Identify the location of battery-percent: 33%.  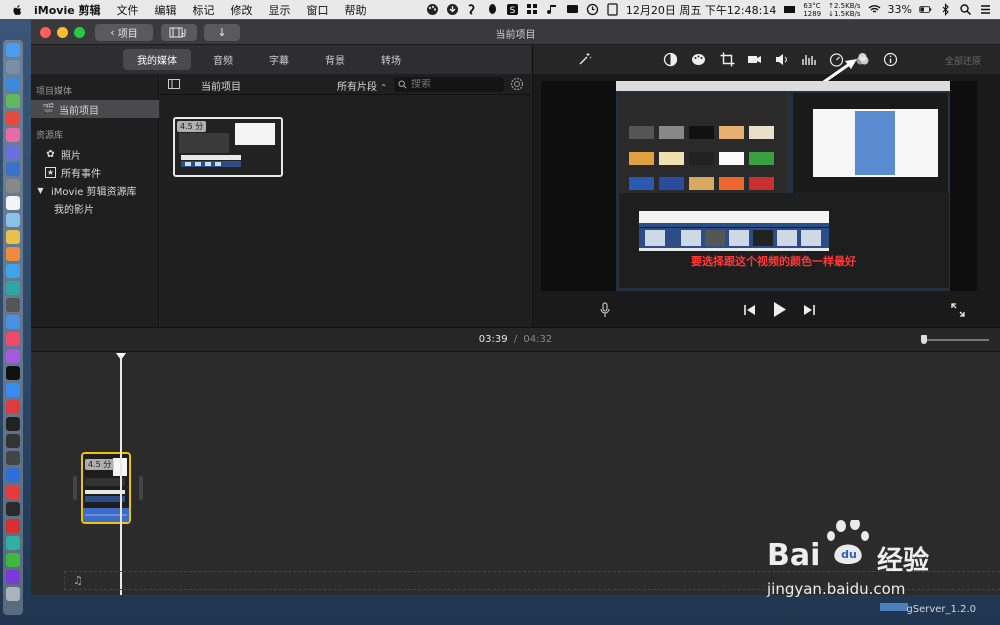
(899, 9).